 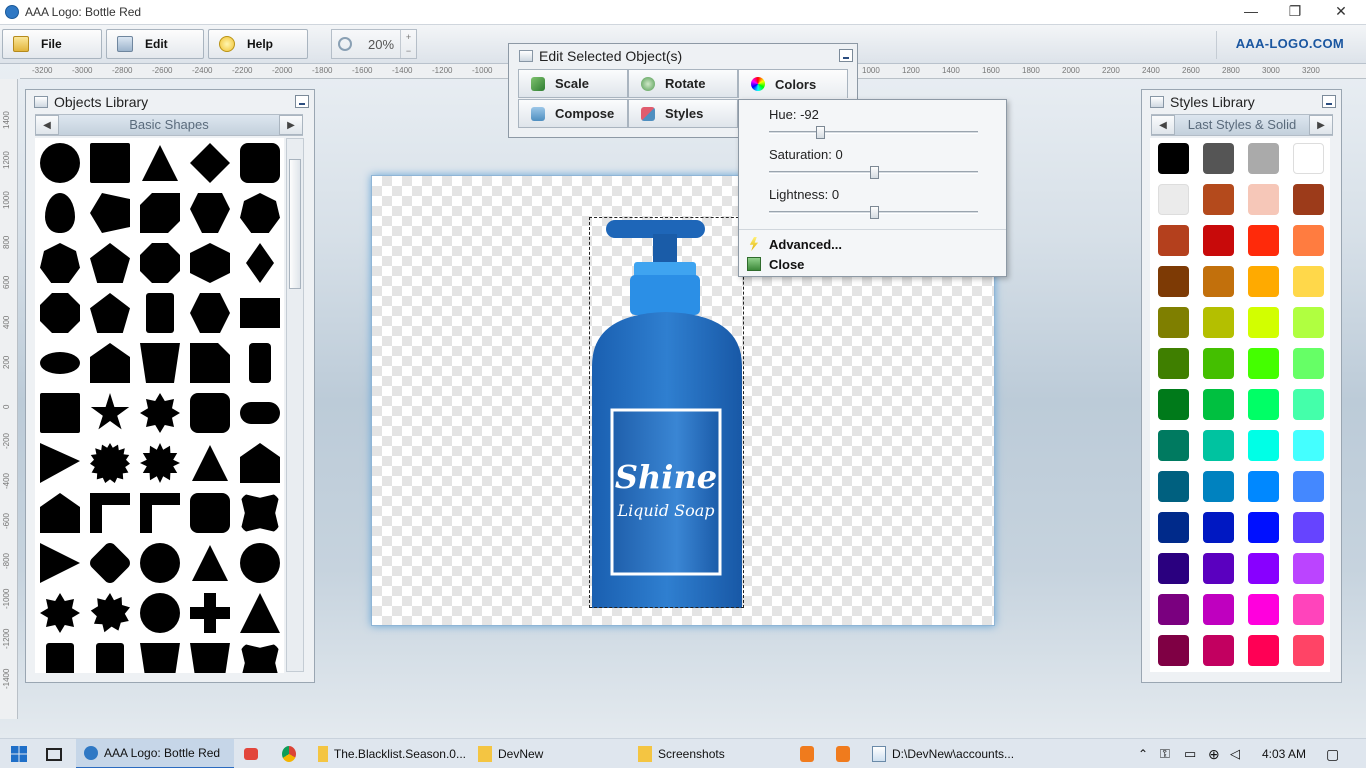 I want to click on shapes-scrollbar, so click(x=295, y=405).